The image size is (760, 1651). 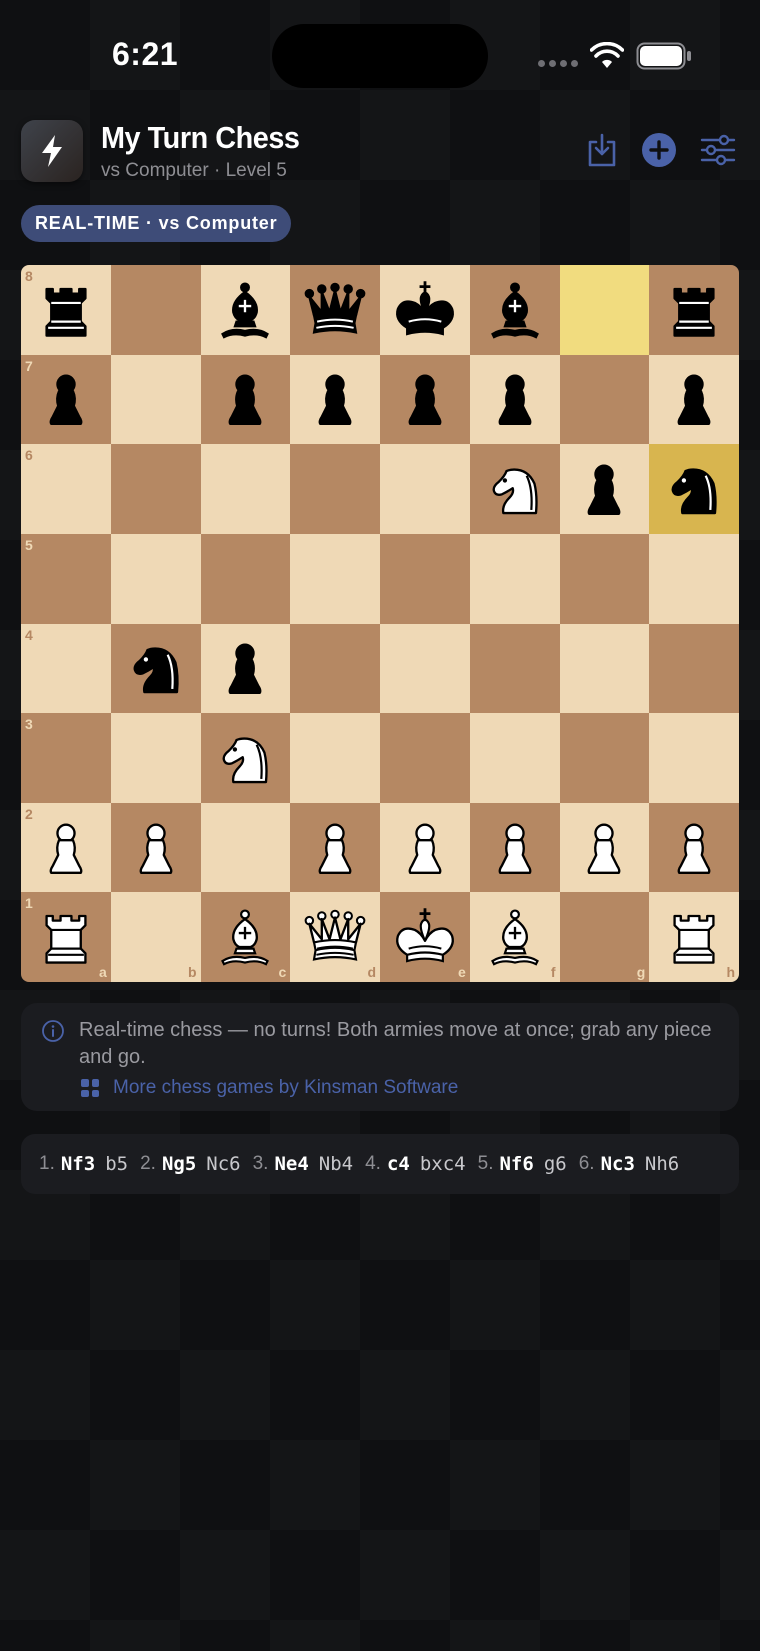 I want to click on square-h6, so click(x=694, y=489).